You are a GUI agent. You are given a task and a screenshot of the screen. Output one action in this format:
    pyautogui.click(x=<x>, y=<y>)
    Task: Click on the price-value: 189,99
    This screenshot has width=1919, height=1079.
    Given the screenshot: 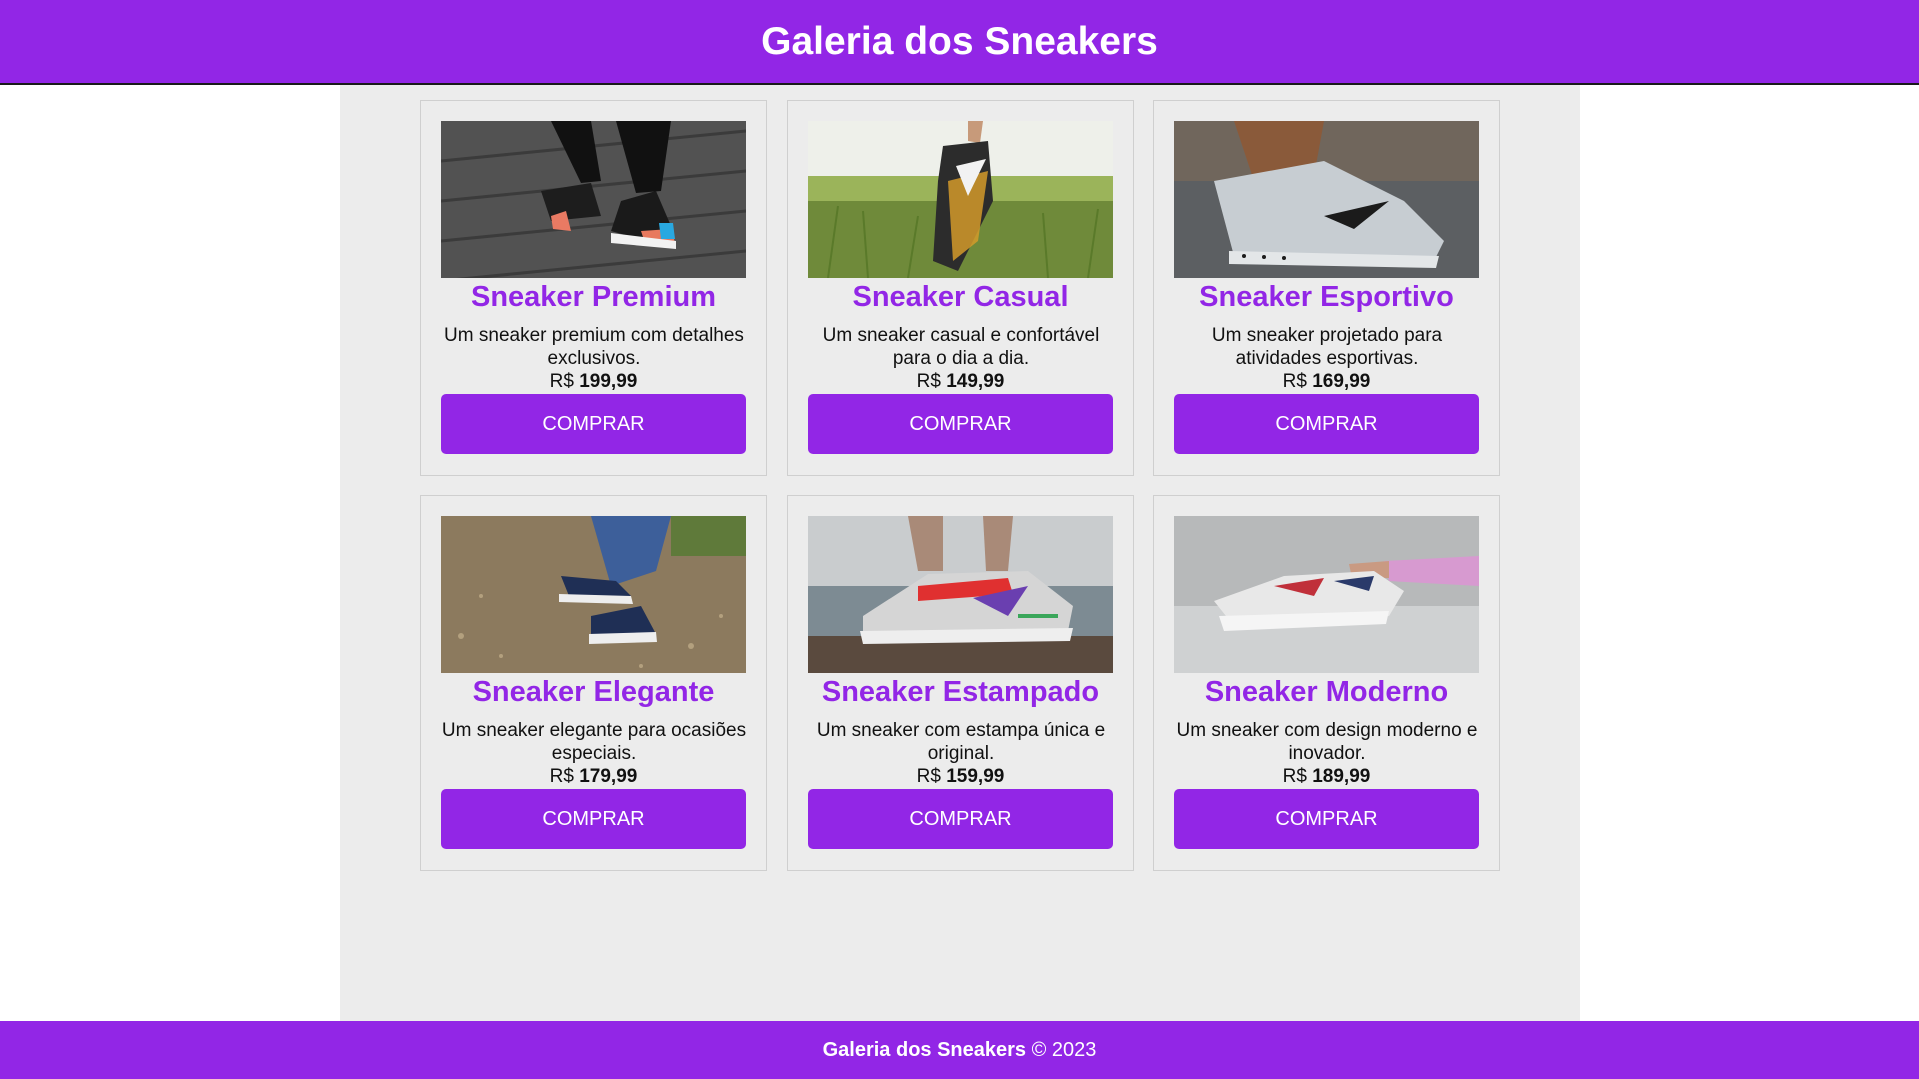 What is the action you would take?
    pyautogui.click(x=1341, y=776)
    